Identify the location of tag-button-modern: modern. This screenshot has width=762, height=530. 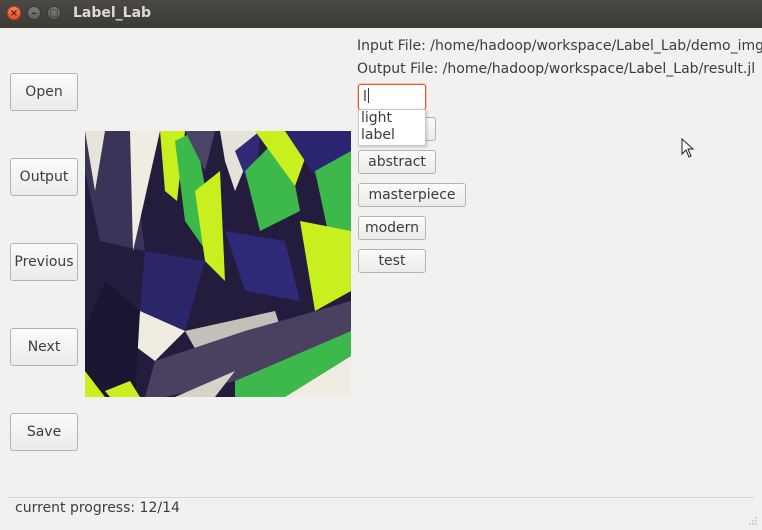
(392, 228).